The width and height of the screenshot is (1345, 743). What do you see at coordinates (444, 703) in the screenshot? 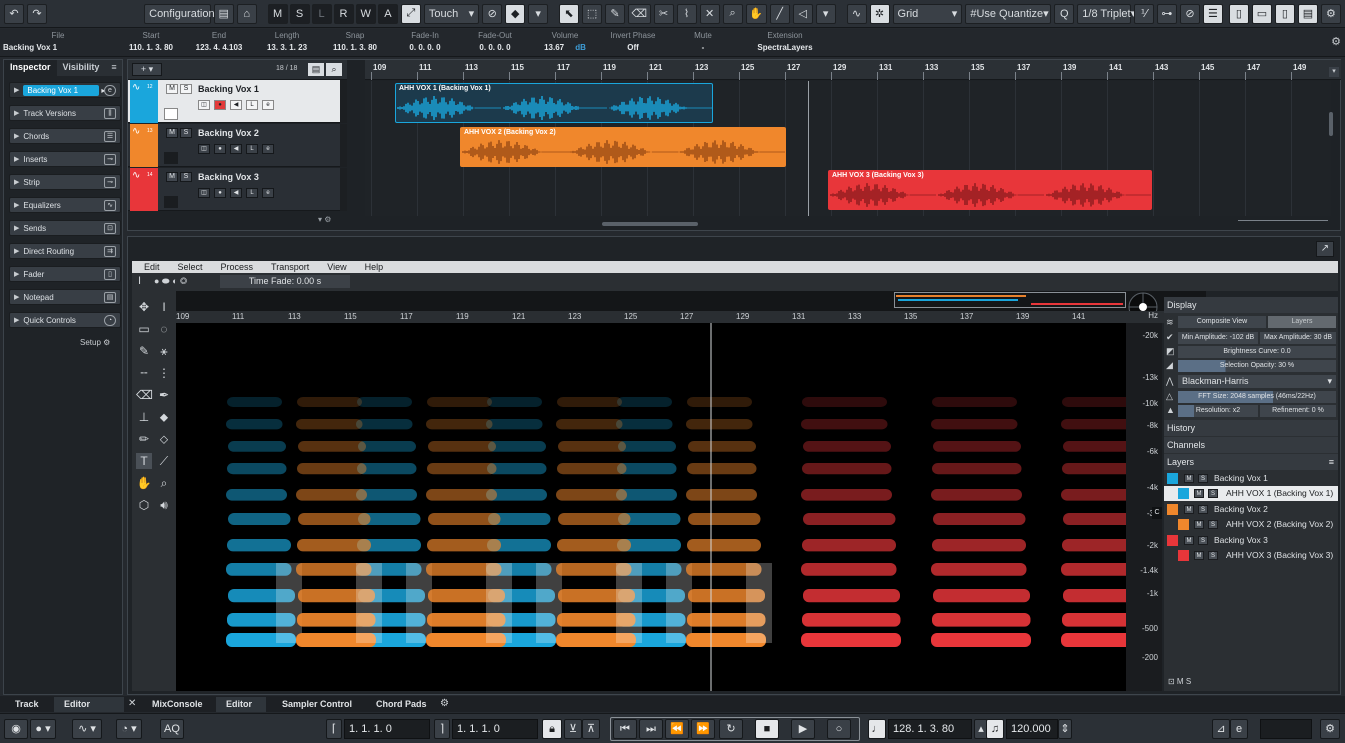
I see `gear-icon: ⚙` at bounding box center [444, 703].